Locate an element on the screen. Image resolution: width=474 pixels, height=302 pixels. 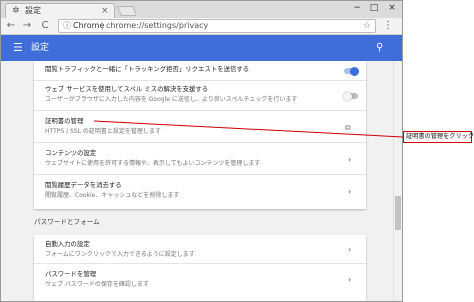
callout-annotation: 証明書の管理をクリック is located at coordinates (438, 137).